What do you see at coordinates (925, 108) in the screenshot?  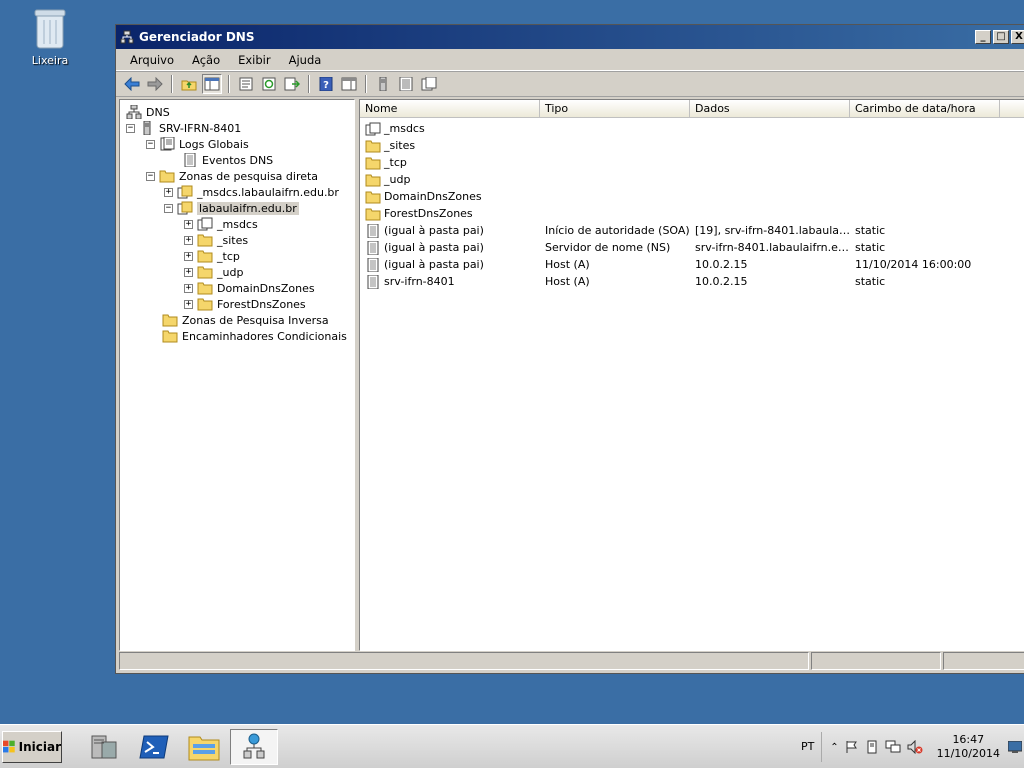 I see `column-header-carimbo: Carimbo de data/hora` at bounding box center [925, 108].